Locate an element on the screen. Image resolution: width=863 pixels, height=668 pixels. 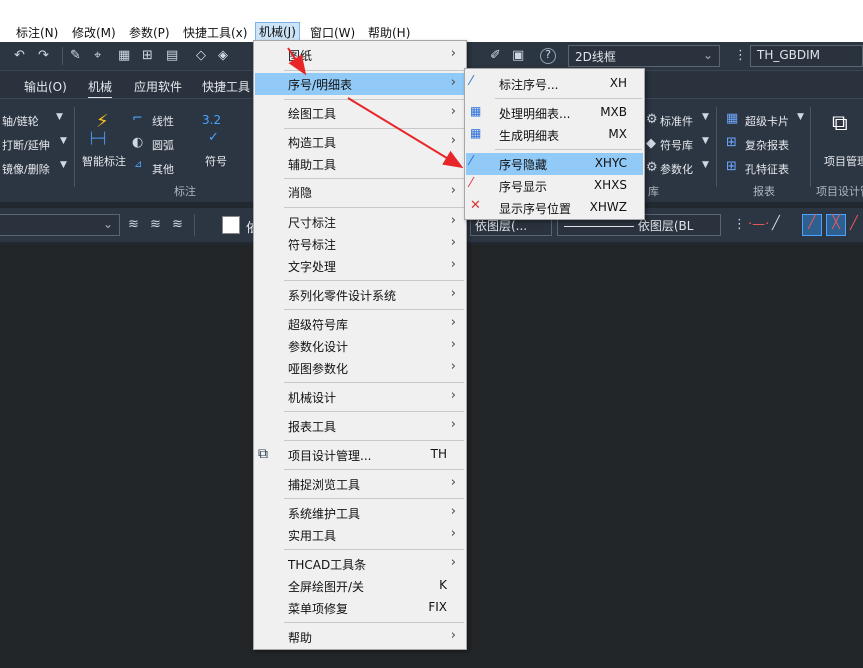
menu-item-report-tools: 报表工具 › is located at coordinates (360, 426).